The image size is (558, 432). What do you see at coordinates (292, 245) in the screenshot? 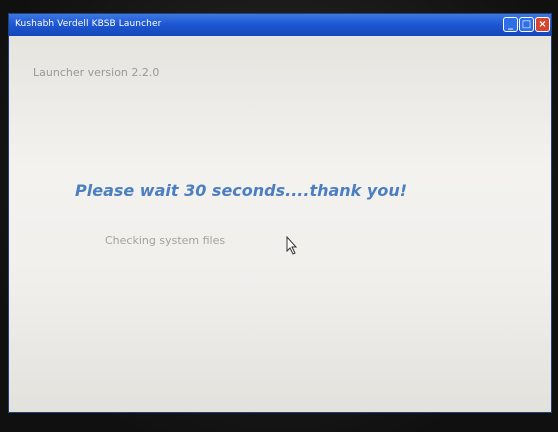
I see `cursor-icon` at bounding box center [292, 245].